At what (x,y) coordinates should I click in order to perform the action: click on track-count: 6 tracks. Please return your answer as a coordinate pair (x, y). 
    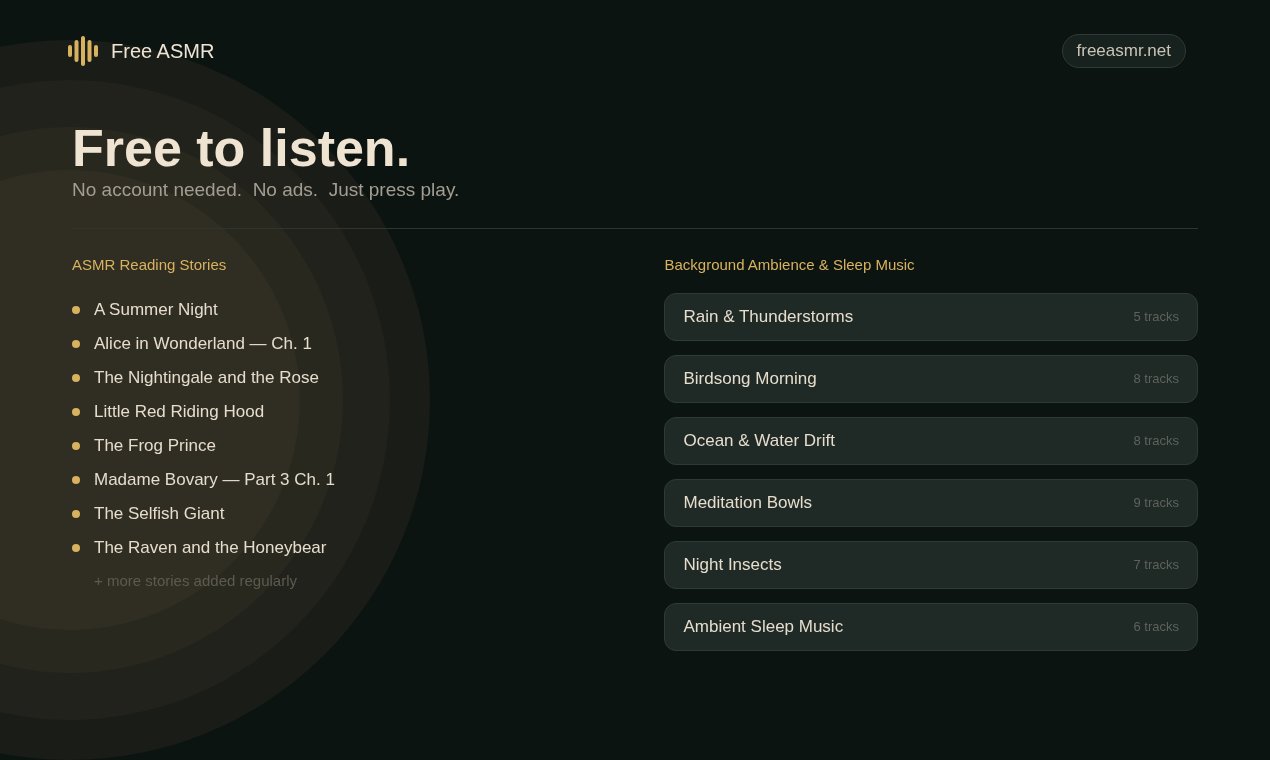
    Looking at the image, I should click on (1156, 627).